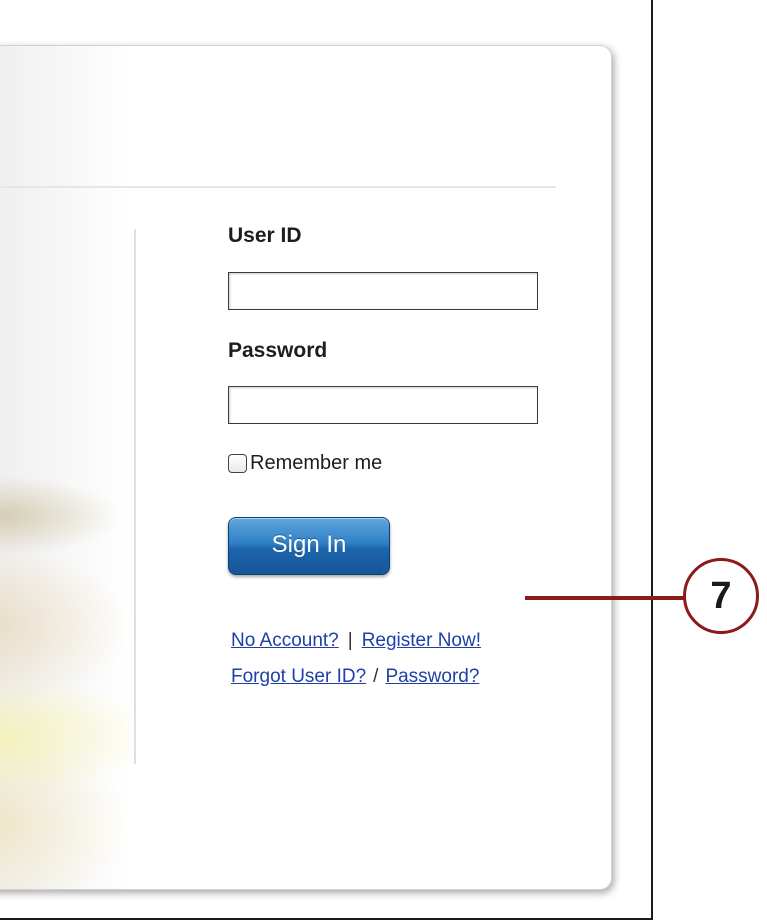 The width and height of the screenshot is (767, 920). What do you see at coordinates (721, 596) in the screenshot?
I see `callout-number: 7` at bounding box center [721, 596].